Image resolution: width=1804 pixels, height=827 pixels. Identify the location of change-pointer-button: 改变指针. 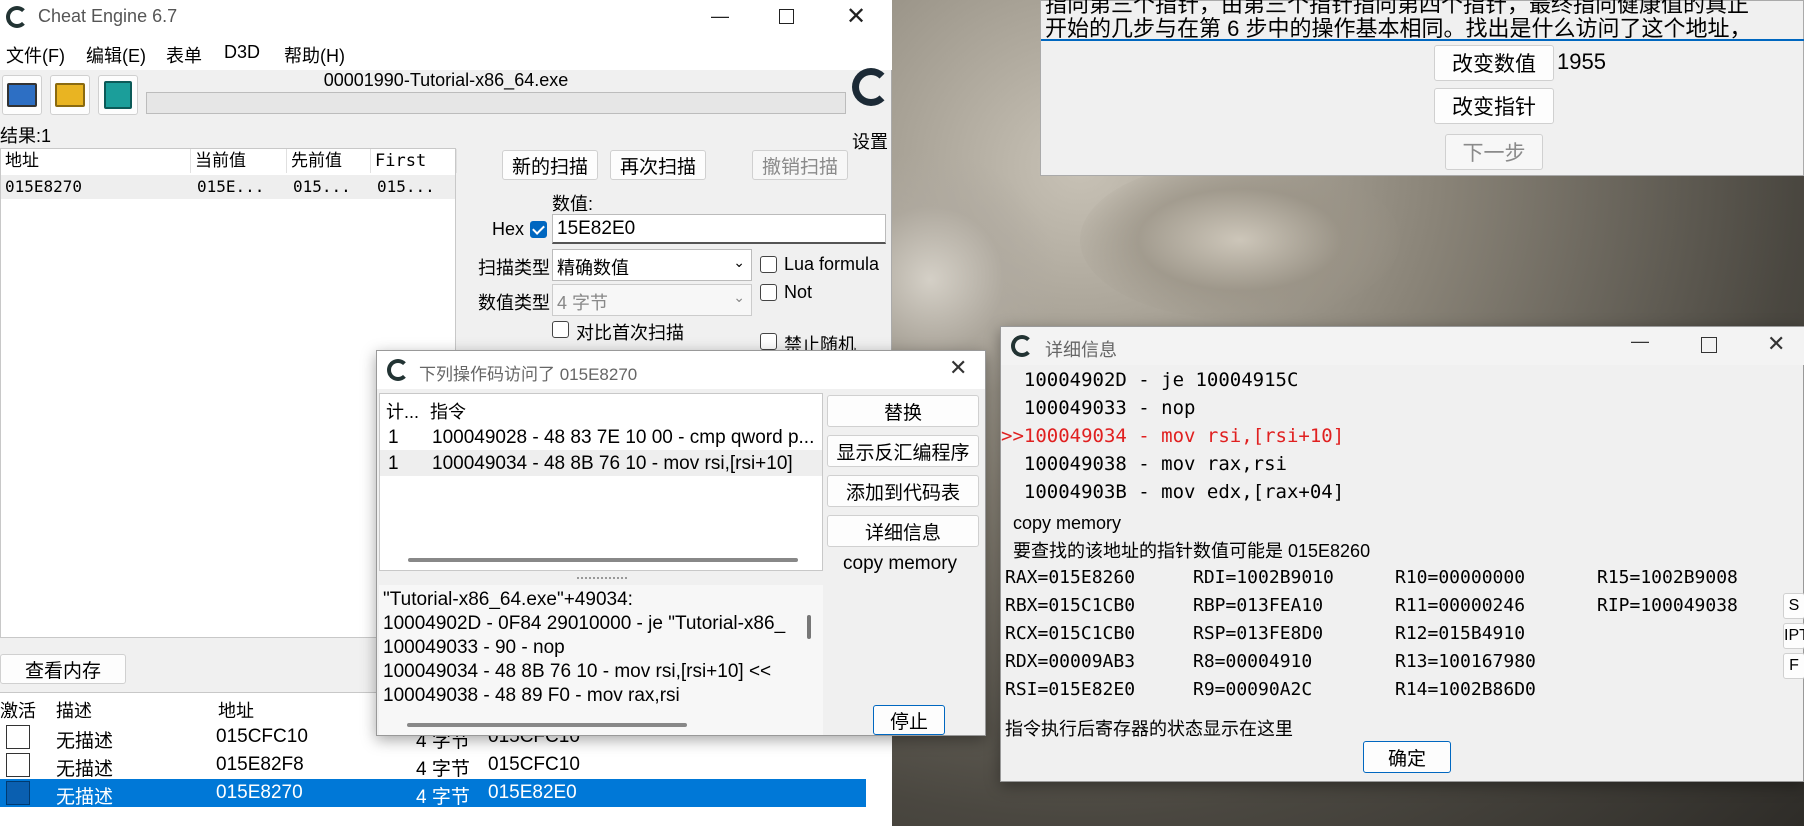
(1494, 106).